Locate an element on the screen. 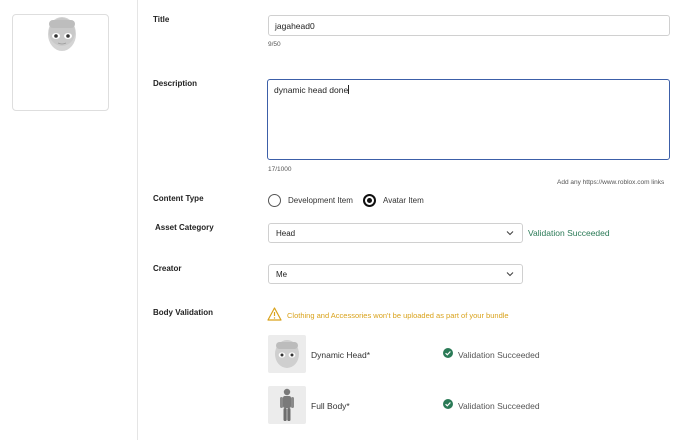  head-icon is located at coordinates (287, 354).